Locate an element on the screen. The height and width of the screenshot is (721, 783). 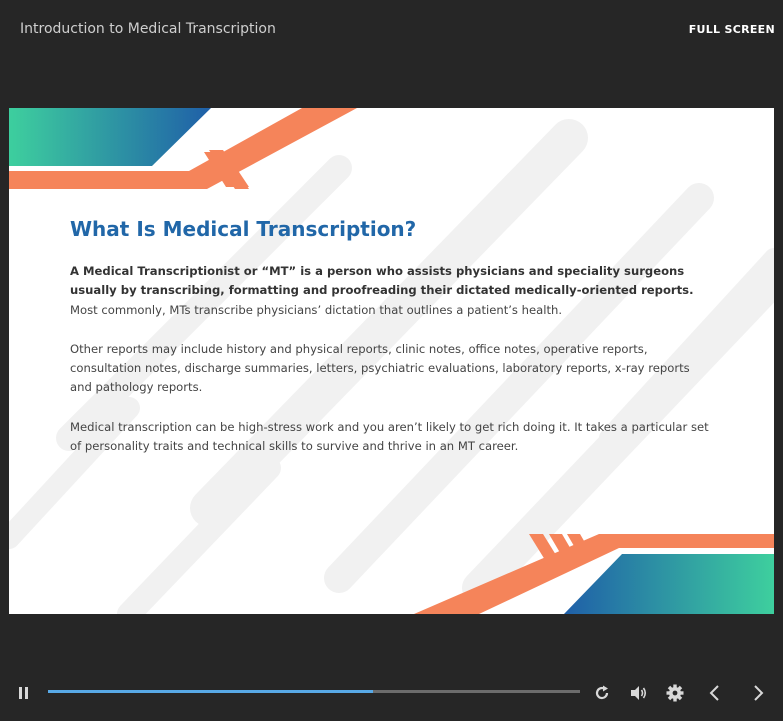
chevron-right-icon is located at coordinates (758, 693).